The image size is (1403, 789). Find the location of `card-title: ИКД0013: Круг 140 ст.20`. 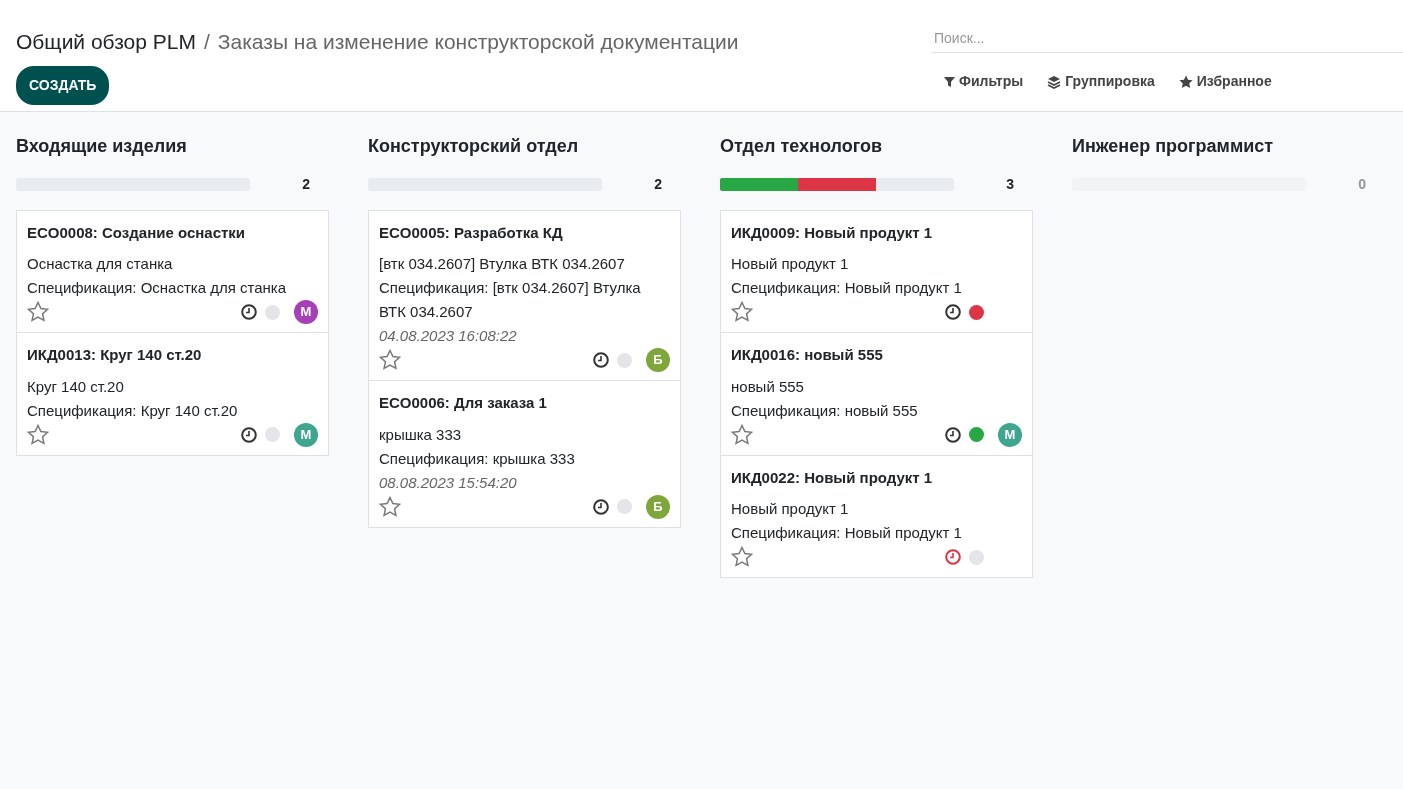

card-title: ИКД0013: Круг 140 ст.20 is located at coordinates (115, 355).